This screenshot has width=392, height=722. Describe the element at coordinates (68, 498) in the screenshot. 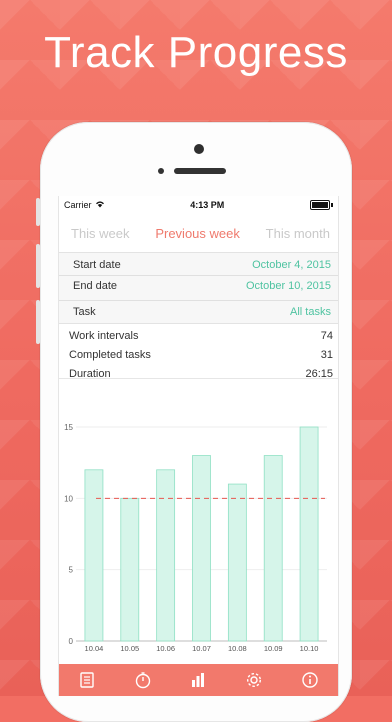

I see `y-tick-label: 10` at that location.